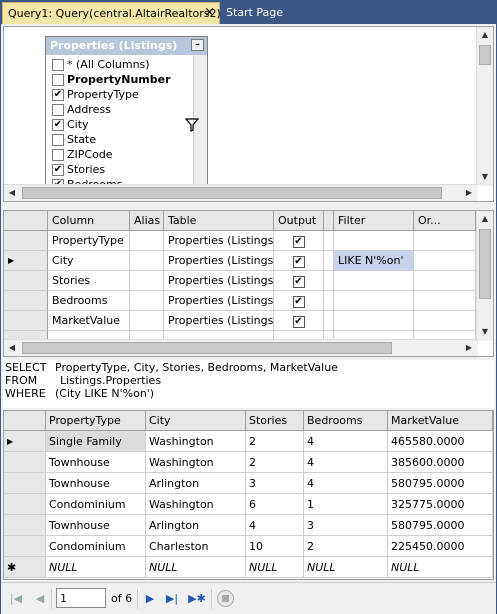 This screenshot has height=614, width=497. I want to click on table-column-item: ✔ City, so click(126, 125).